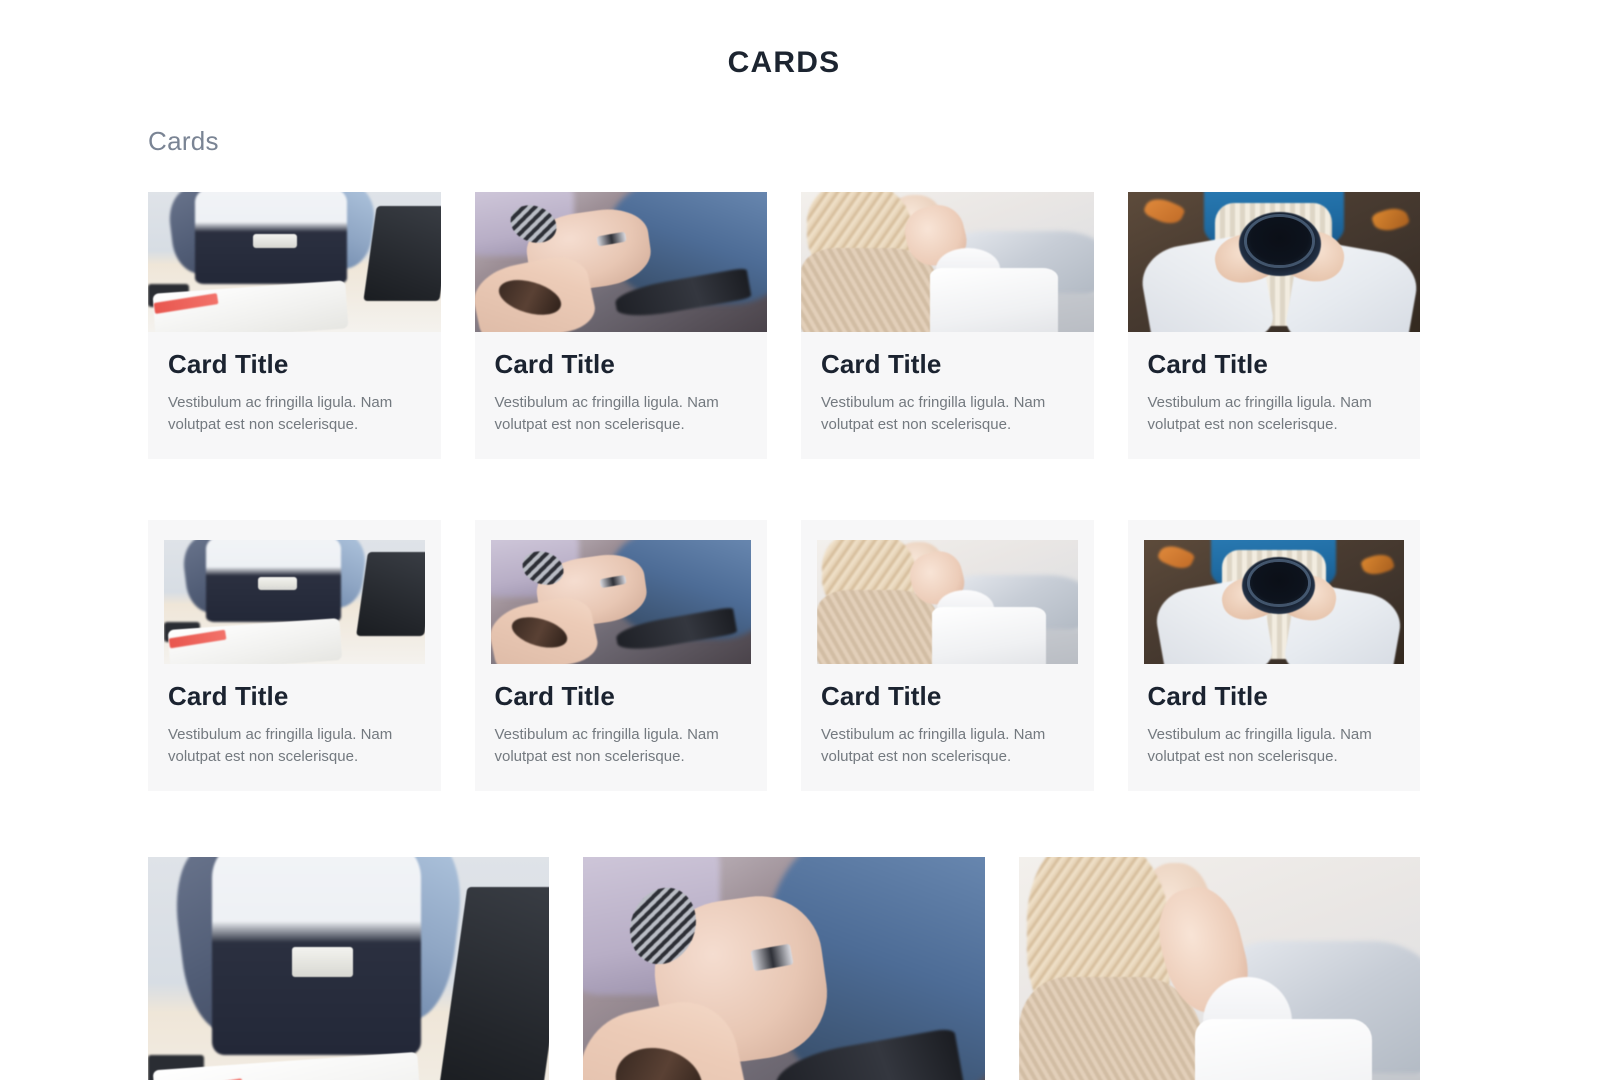  What do you see at coordinates (183, 141) in the screenshot?
I see `section-heading: Cards` at bounding box center [183, 141].